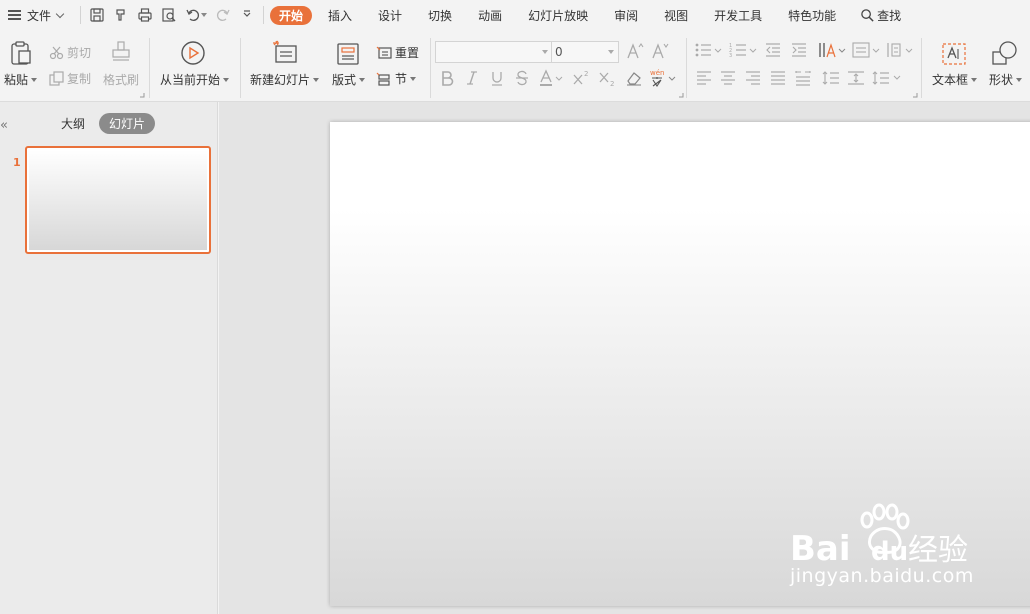 This screenshot has width=1030, height=614. What do you see at coordinates (291, 15) in the screenshot?
I see `tab-home: 开始` at bounding box center [291, 15].